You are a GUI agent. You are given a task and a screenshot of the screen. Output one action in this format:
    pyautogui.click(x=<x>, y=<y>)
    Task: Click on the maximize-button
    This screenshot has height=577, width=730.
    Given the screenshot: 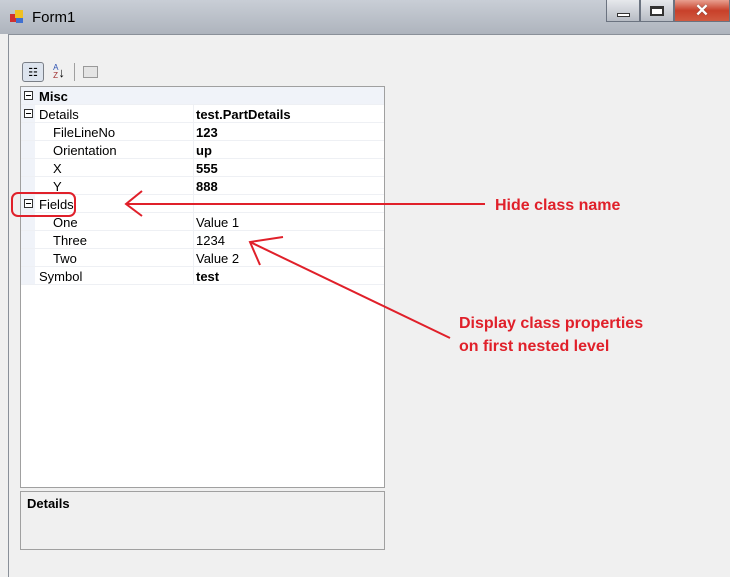 What is the action you would take?
    pyautogui.click(x=657, y=11)
    